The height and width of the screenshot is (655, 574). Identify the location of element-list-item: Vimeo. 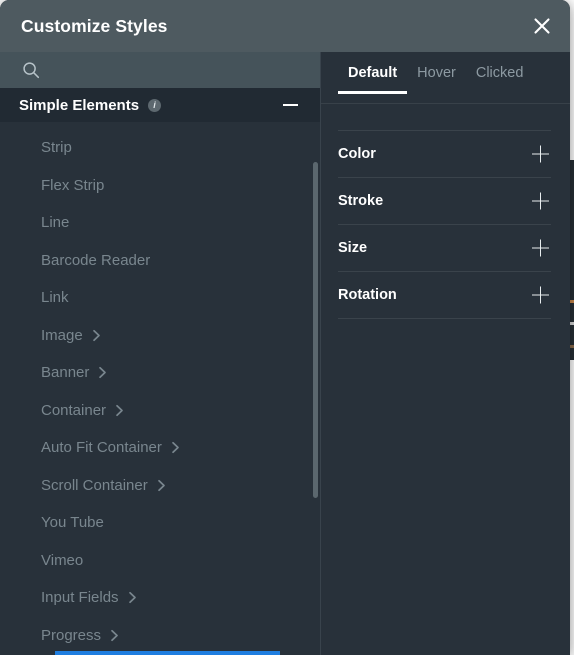
(160, 561).